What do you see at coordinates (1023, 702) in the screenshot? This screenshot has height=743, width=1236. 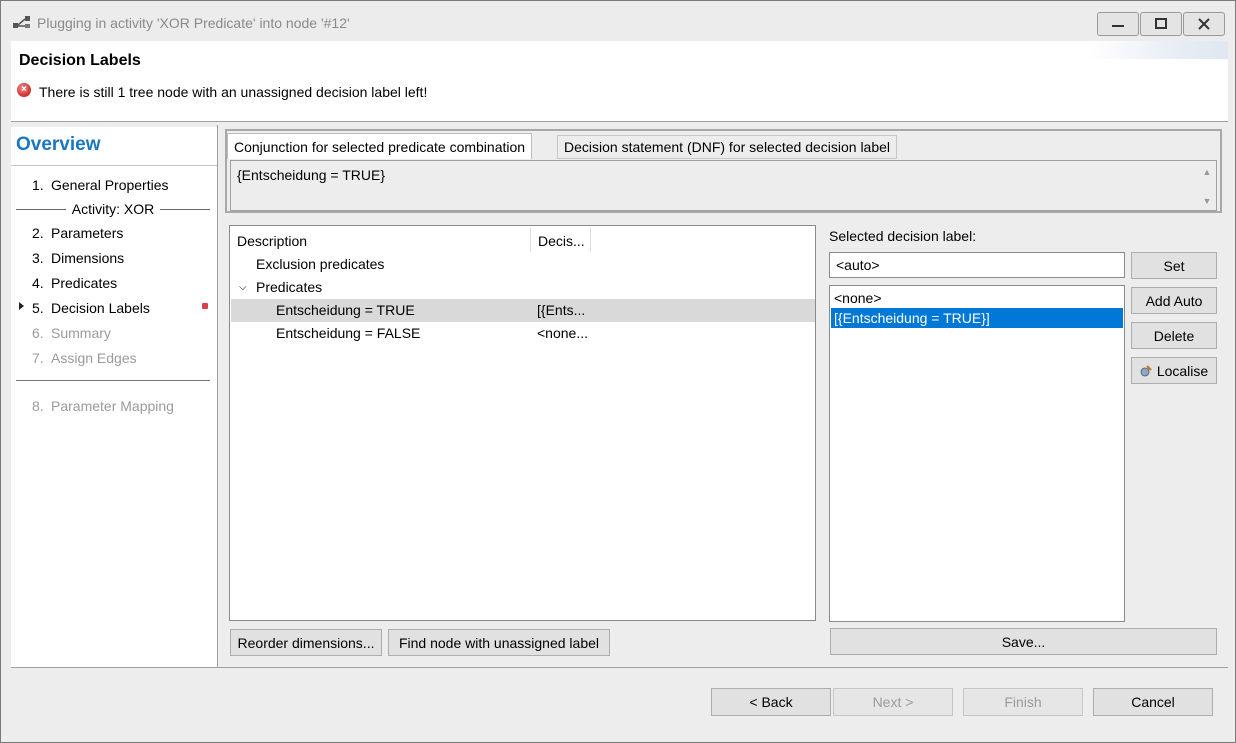 I see `finish-button: Finish` at bounding box center [1023, 702].